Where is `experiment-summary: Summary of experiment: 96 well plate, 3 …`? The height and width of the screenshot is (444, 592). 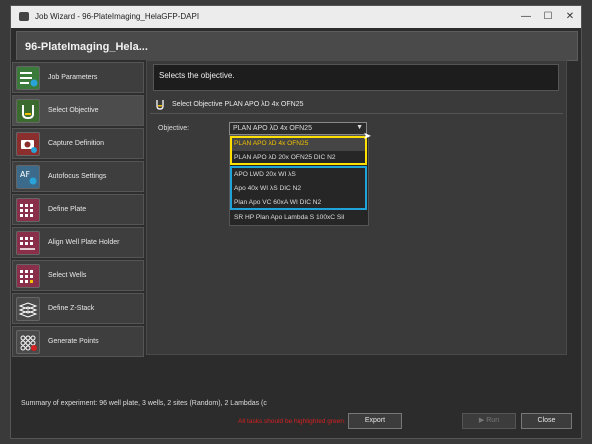
experiment-summary: Summary of experiment: 96 well plate, 3 … is located at coordinates (144, 403).